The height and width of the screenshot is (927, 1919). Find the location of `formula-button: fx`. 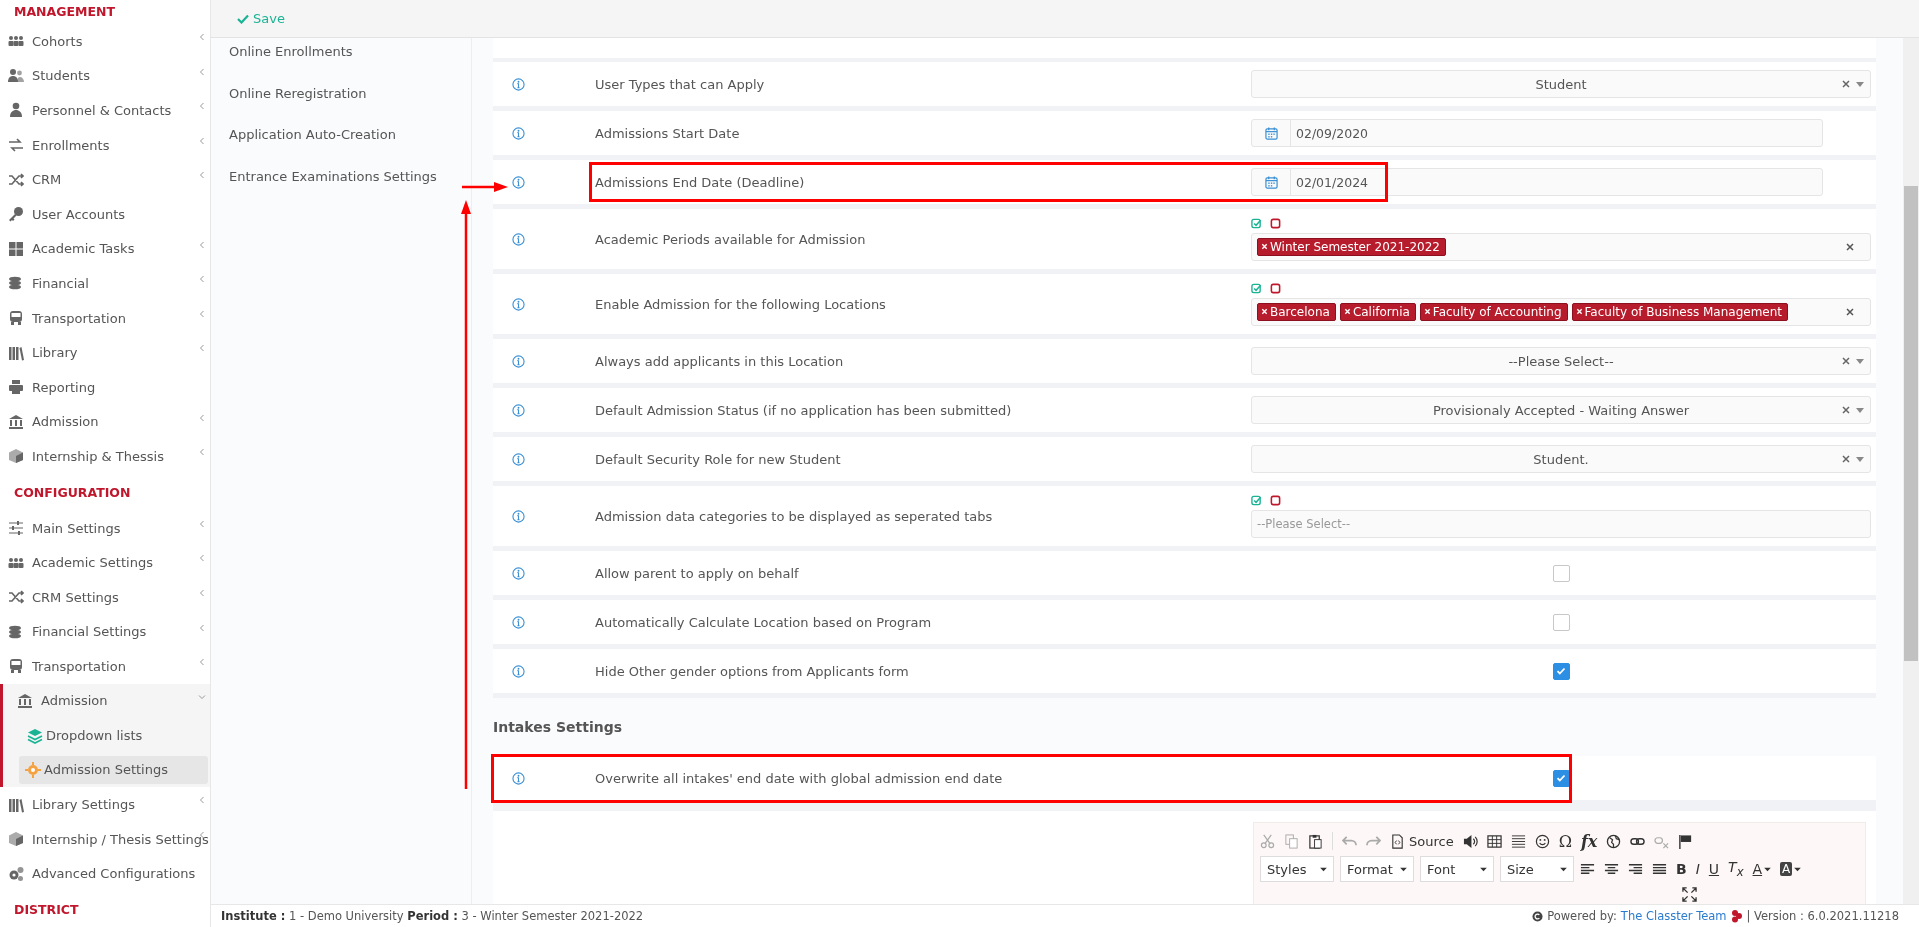

formula-button: fx is located at coordinates (1589, 841).